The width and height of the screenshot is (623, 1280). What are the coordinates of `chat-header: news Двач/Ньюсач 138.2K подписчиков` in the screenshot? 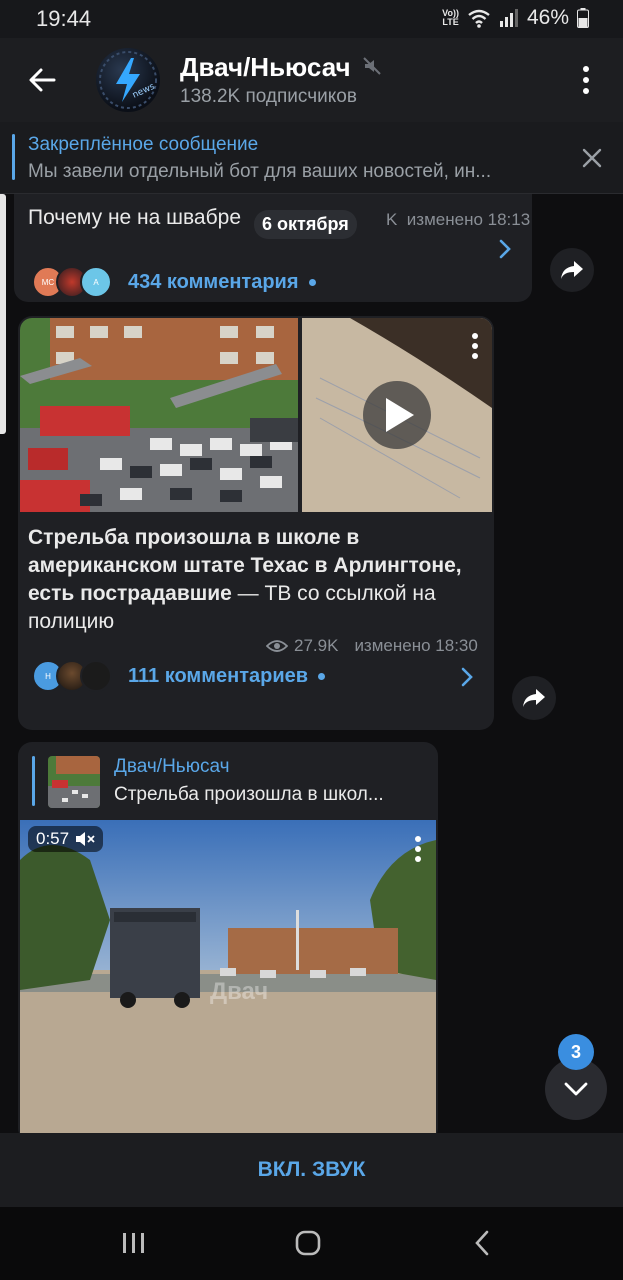 It's located at (311, 80).